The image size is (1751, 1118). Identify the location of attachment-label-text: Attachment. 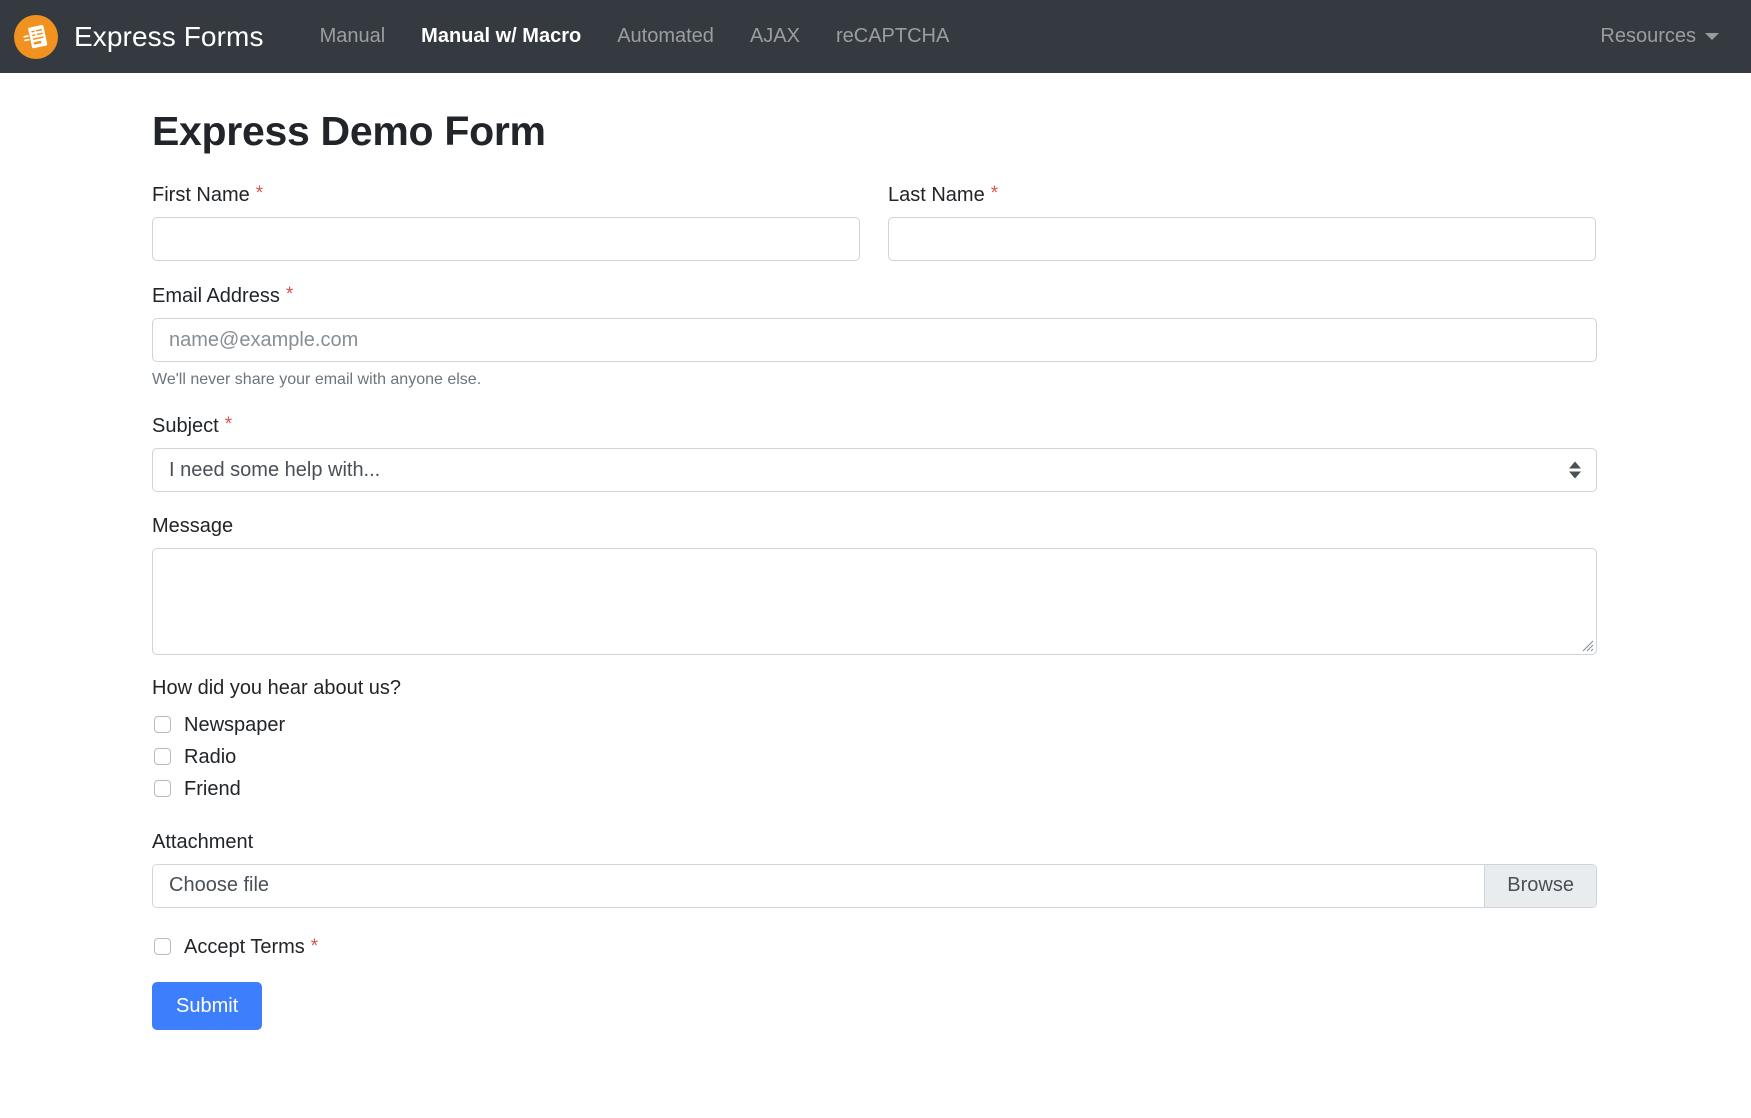
(203, 841).